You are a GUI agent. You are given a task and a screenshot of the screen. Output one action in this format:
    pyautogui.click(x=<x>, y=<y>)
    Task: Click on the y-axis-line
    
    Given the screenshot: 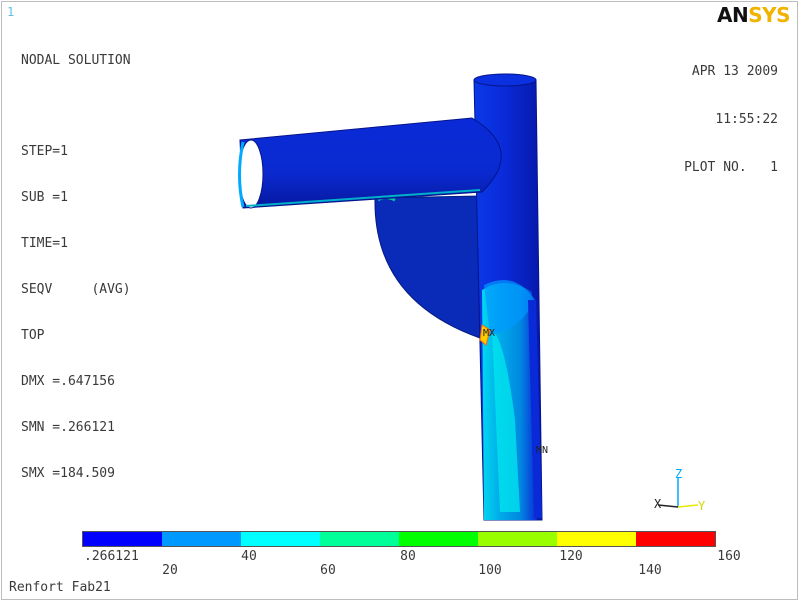 What is the action you would take?
    pyautogui.click(x=688, y=506)
    